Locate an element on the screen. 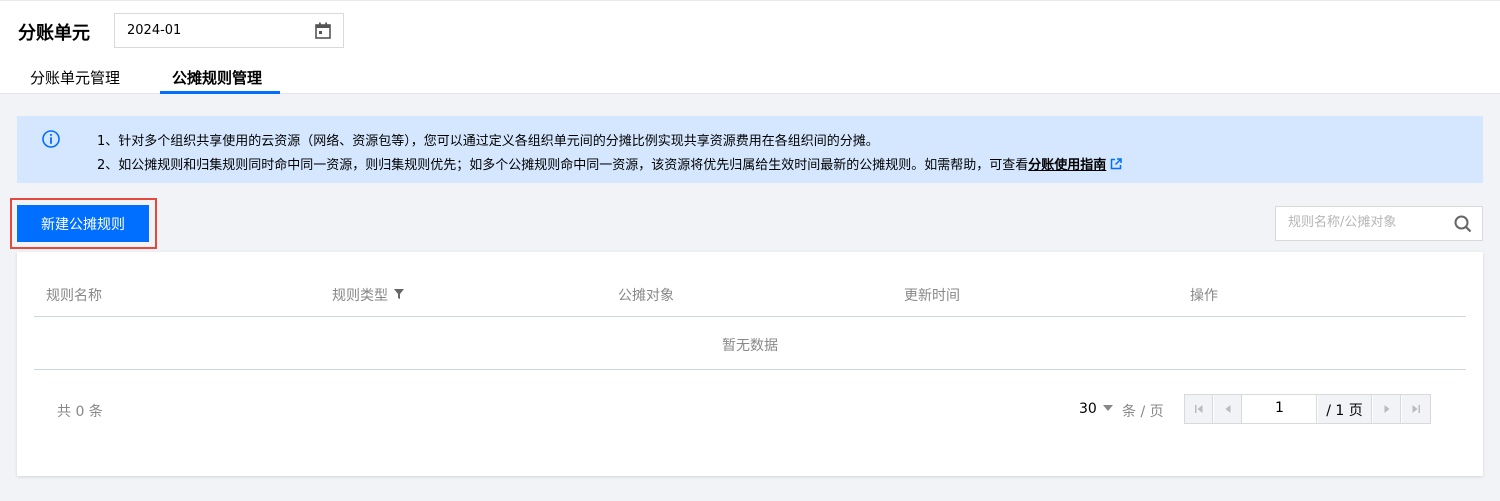 The image size is (1500, 501). search-box is located at coordinates (1379, 223).